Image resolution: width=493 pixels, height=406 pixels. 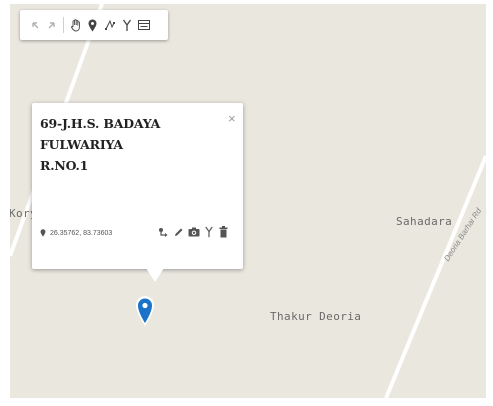 I want to click on trash-icon, so click(x=223, y=232).